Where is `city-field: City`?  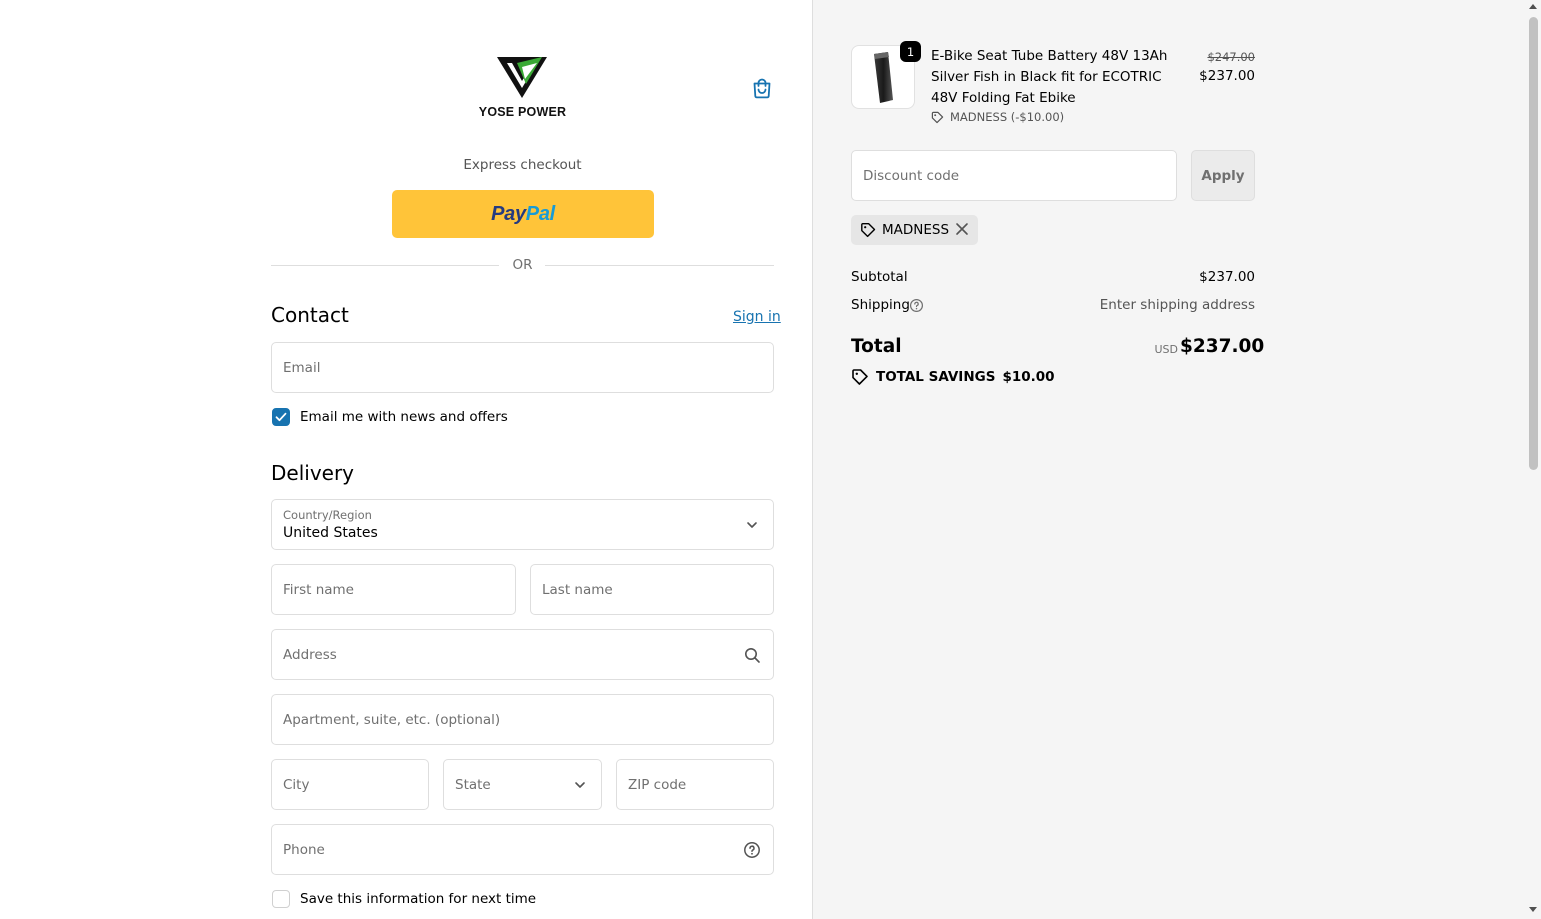 city-field: City is located at coordinates (350, 784).